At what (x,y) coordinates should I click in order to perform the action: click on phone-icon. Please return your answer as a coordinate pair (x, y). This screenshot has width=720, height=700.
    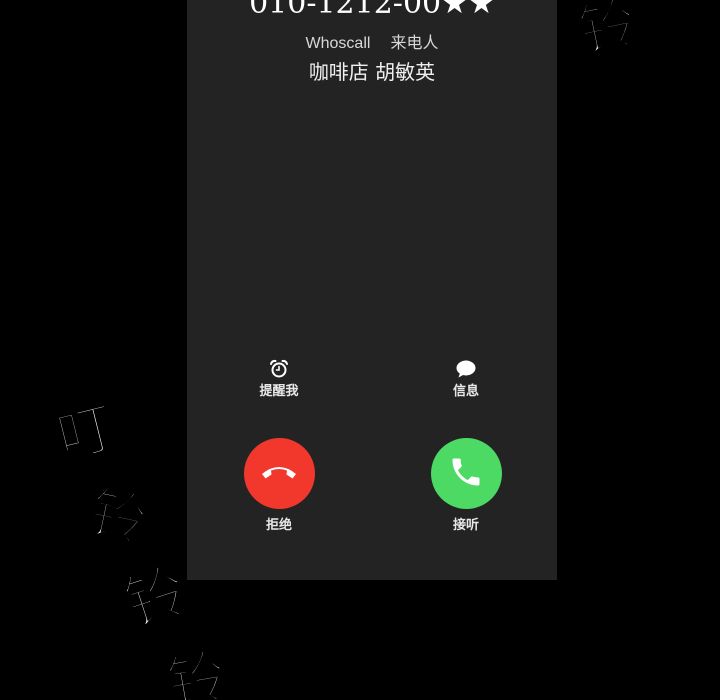
    Looking at the image, I should click on (466, 474).